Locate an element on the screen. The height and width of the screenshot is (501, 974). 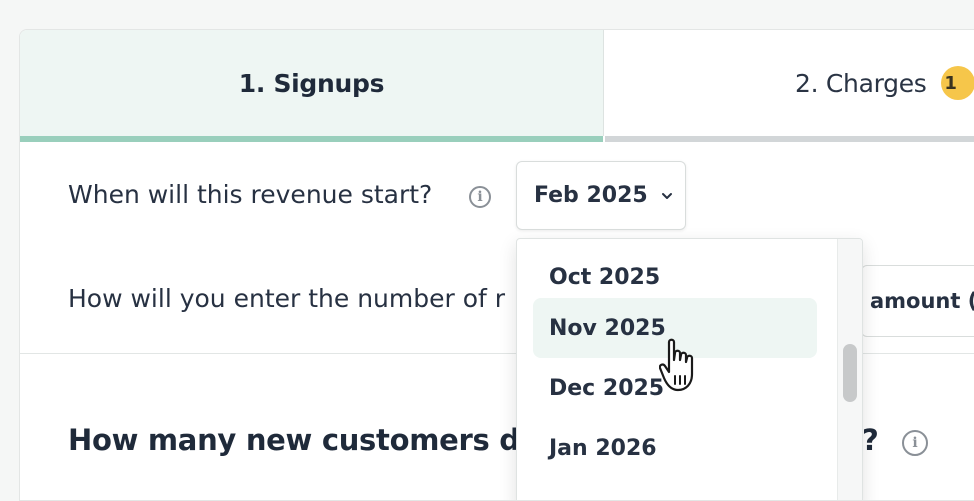
tab-charges-label: 2. Charges is located at coordinates (861, 83).